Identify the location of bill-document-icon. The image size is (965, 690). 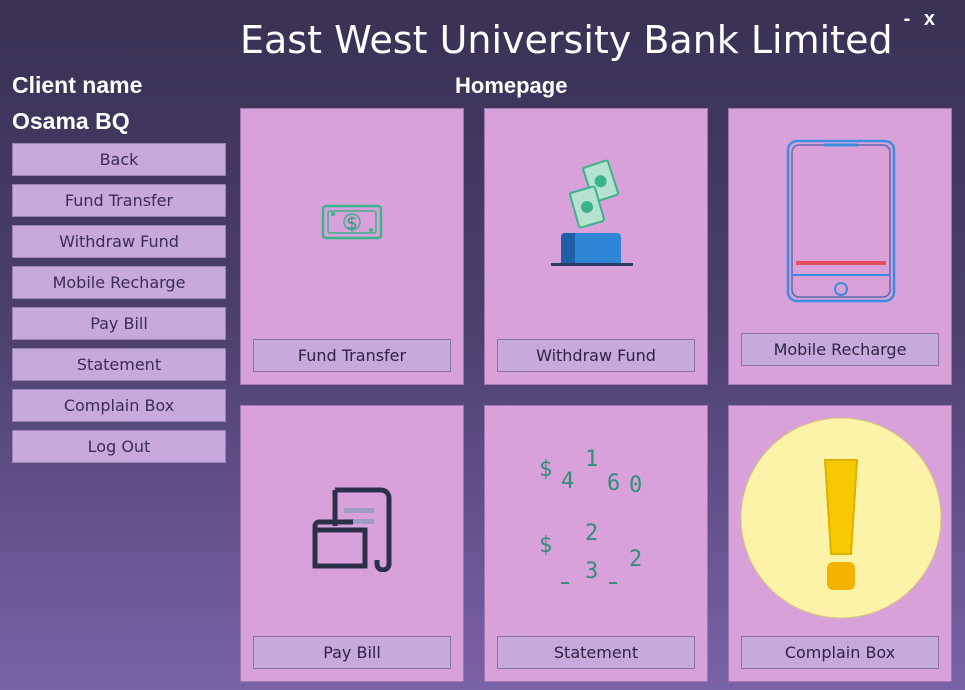
(353, 531).